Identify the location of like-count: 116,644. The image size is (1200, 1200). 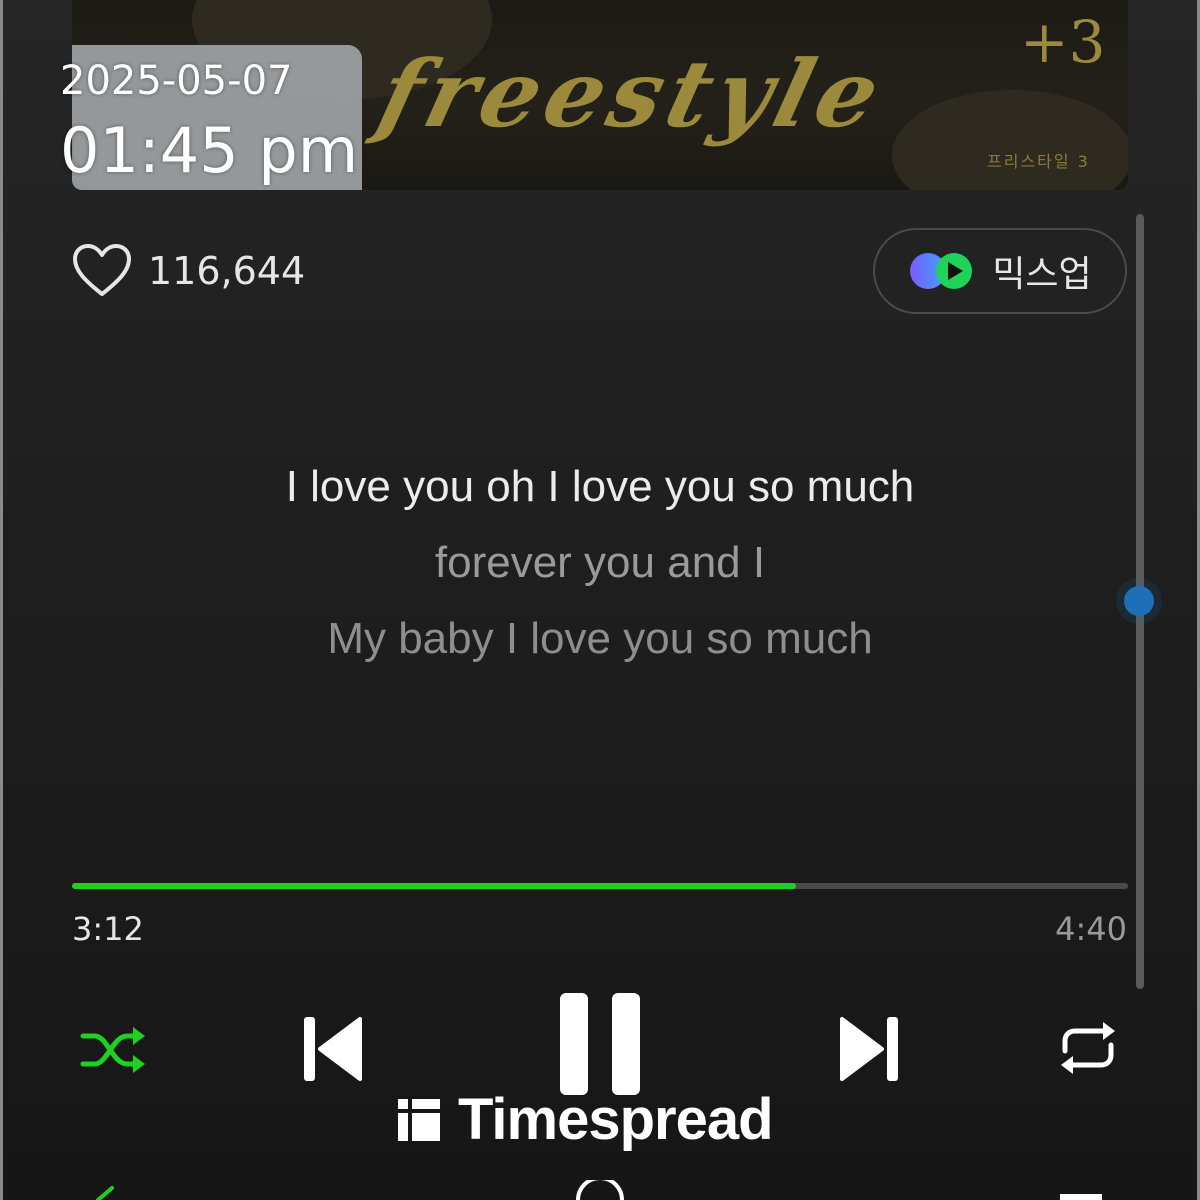
(227, 271).